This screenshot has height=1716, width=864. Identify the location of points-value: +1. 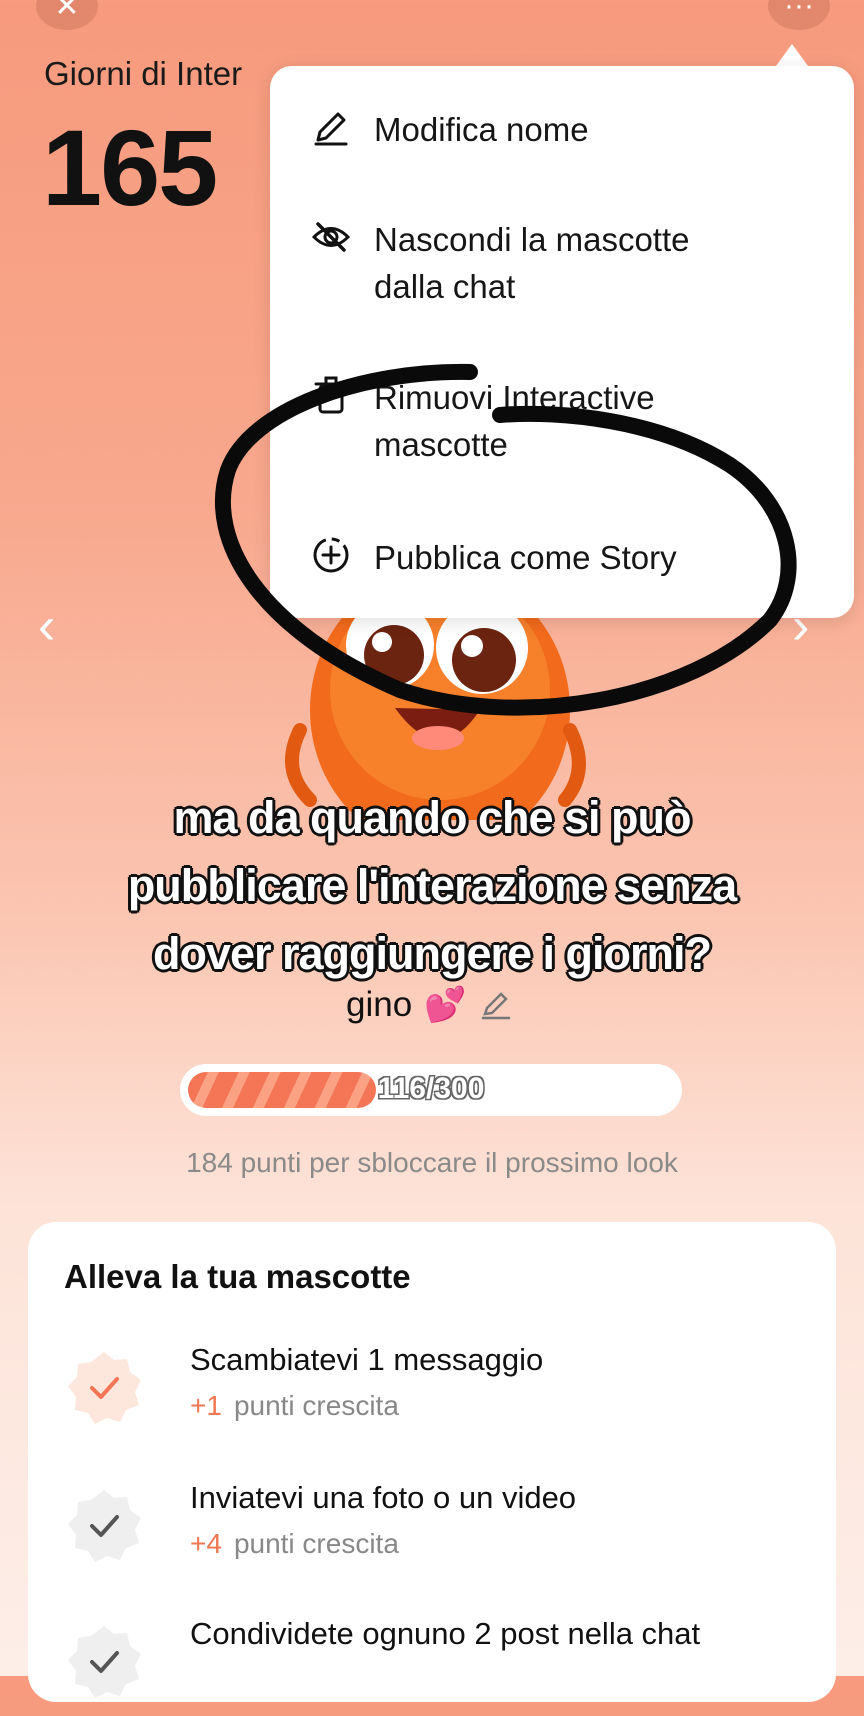
(206, 1405).